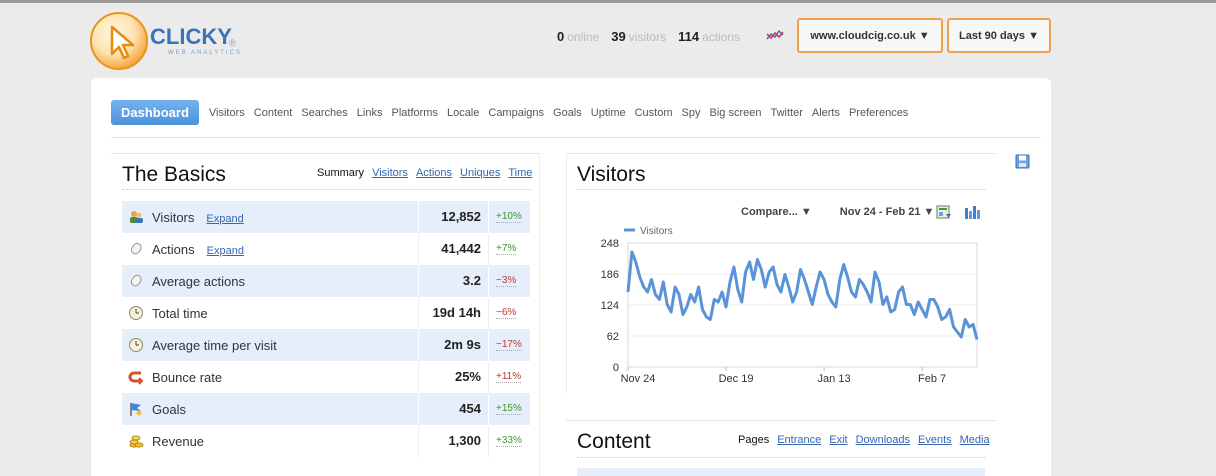 The width and height of the screenshot is (1216, 476). Describe the element at coordinates (944, 212) in the screenshot. I see `export-icon` at that location.